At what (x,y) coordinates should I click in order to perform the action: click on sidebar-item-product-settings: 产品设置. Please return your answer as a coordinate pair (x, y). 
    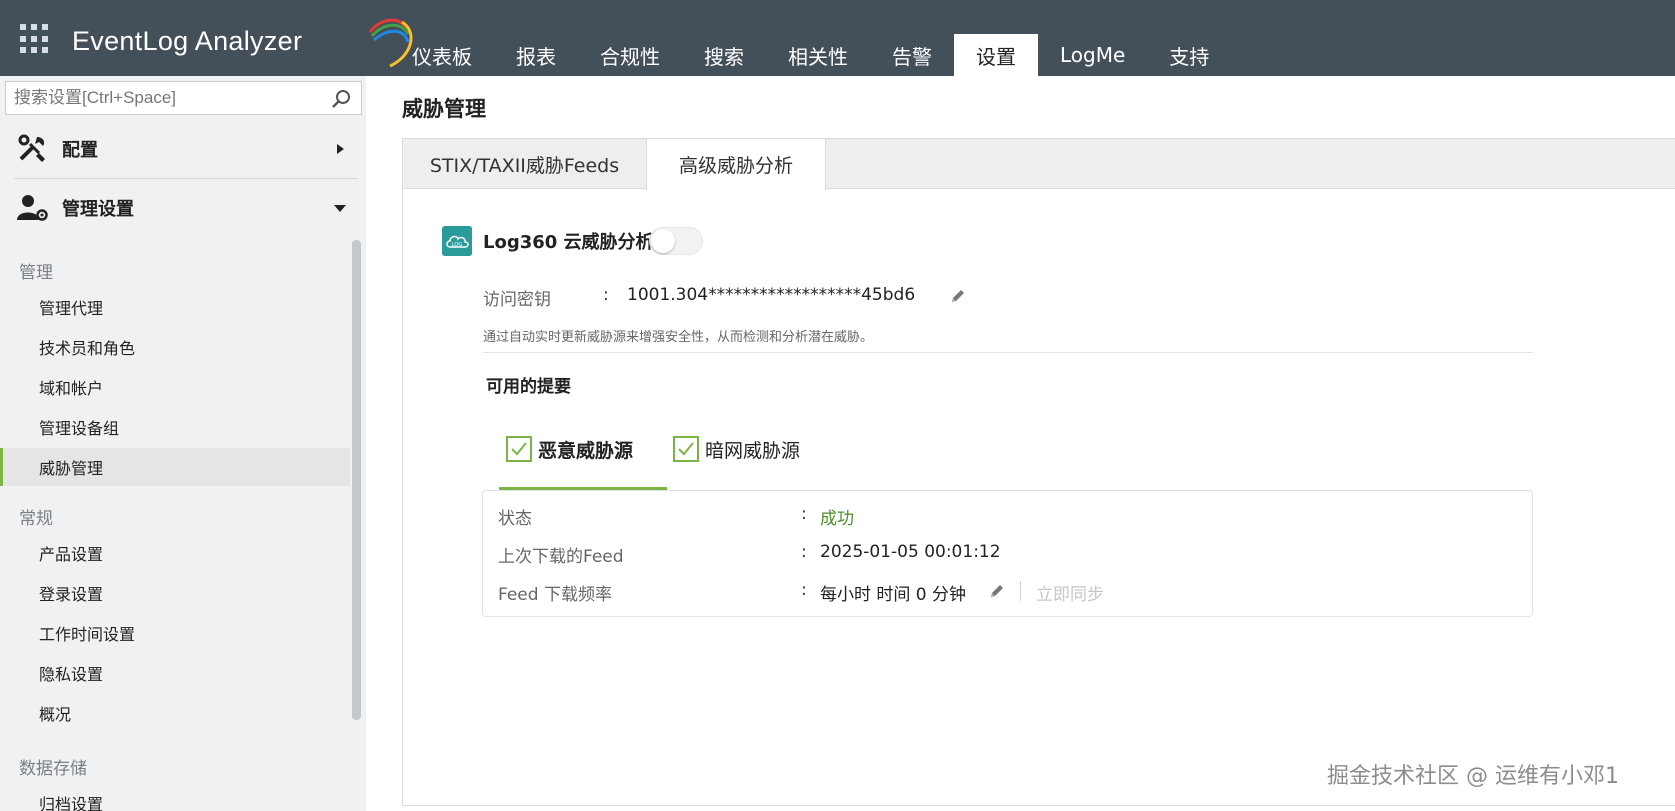
    Looking at the image, I should click on (175, 553).